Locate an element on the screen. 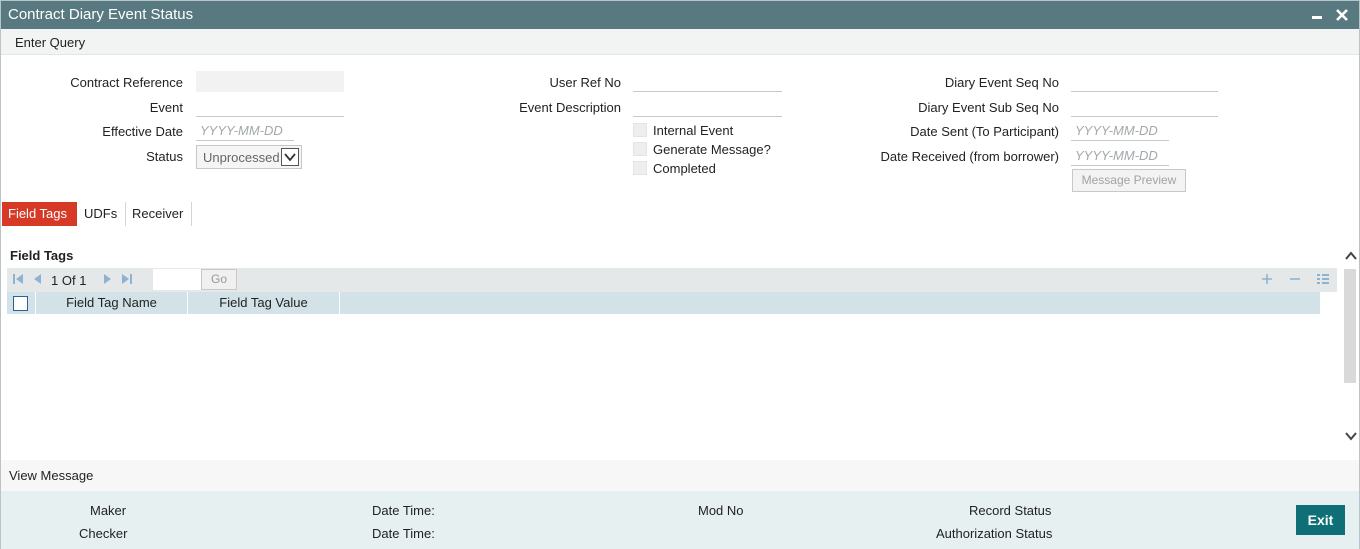 The width and height of the screenshot is (1360, 549). select-all-column is located at coordinates (21, 303).